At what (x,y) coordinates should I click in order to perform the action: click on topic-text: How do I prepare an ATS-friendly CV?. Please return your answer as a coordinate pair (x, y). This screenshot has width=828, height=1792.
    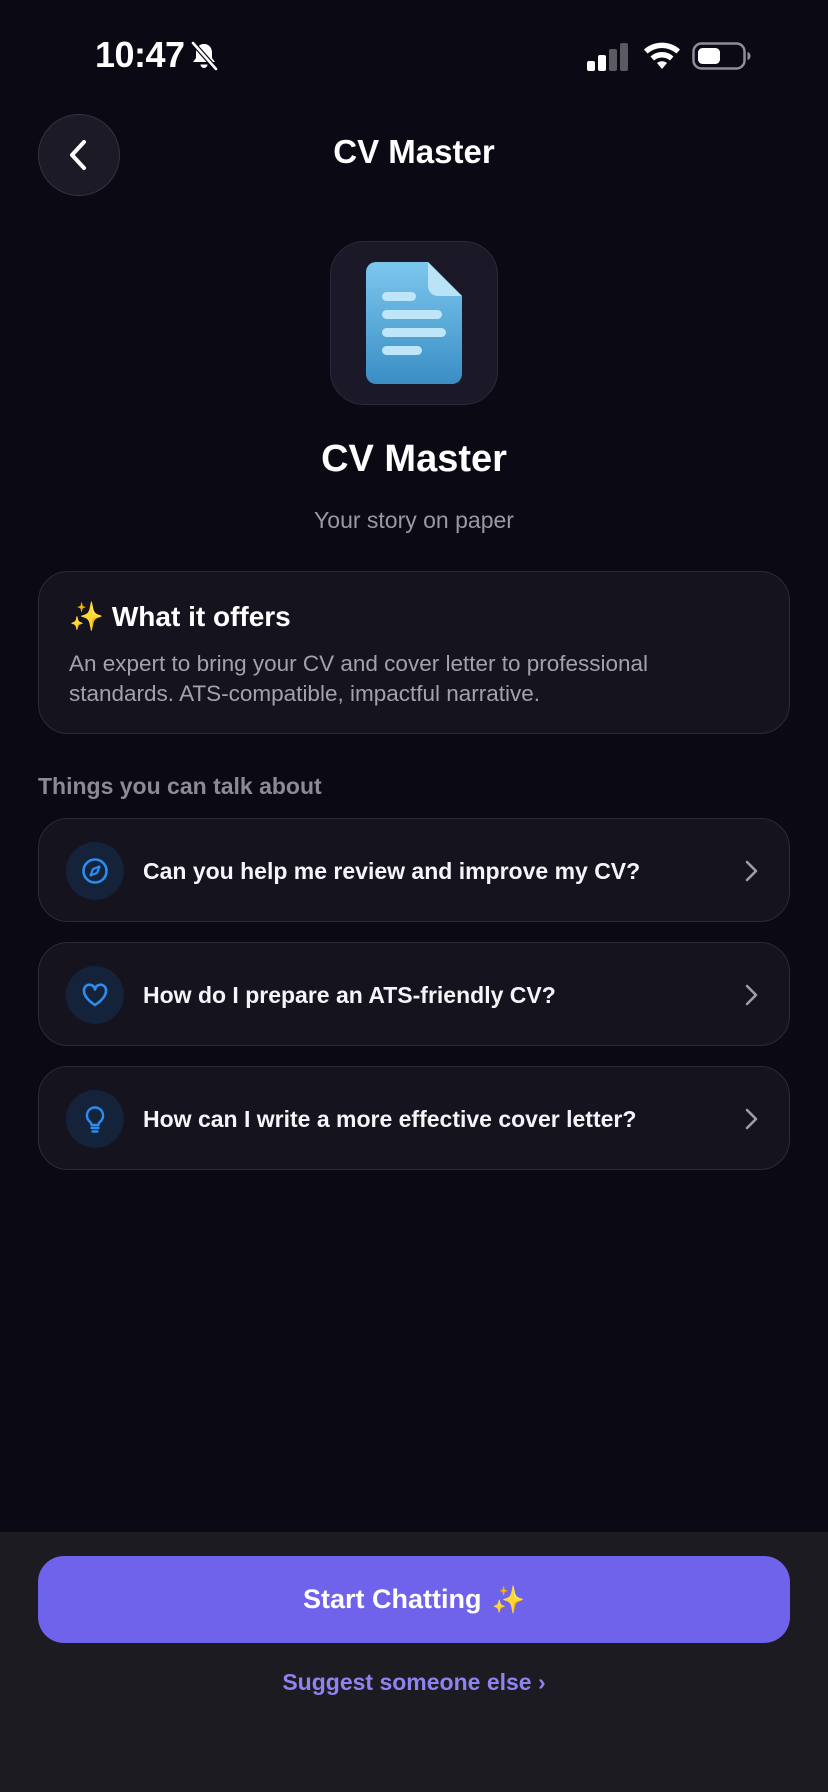
    Looking at the image, I should click on (349, 995).